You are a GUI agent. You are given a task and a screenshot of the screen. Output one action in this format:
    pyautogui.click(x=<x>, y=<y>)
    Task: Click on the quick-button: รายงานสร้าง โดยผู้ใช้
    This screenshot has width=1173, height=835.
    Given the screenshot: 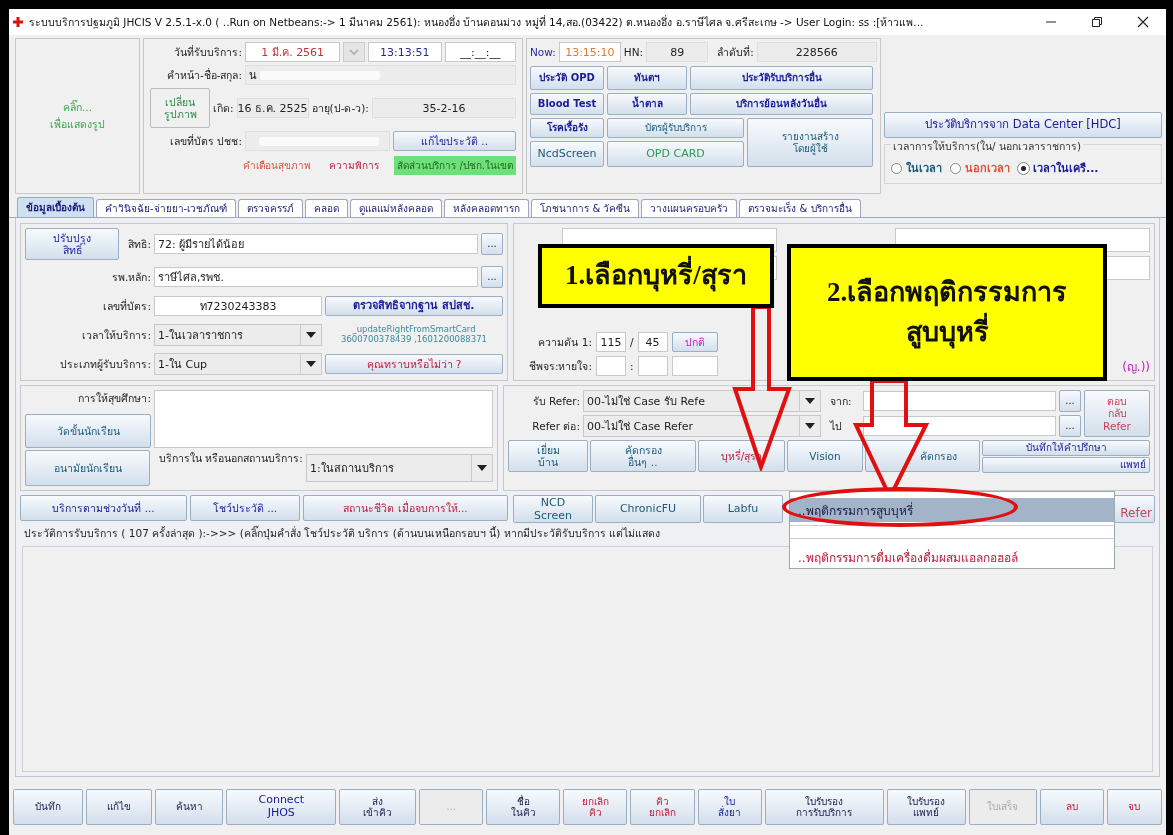 What is the action you would take?
    pyautogui.click(x=810, y=142)
    